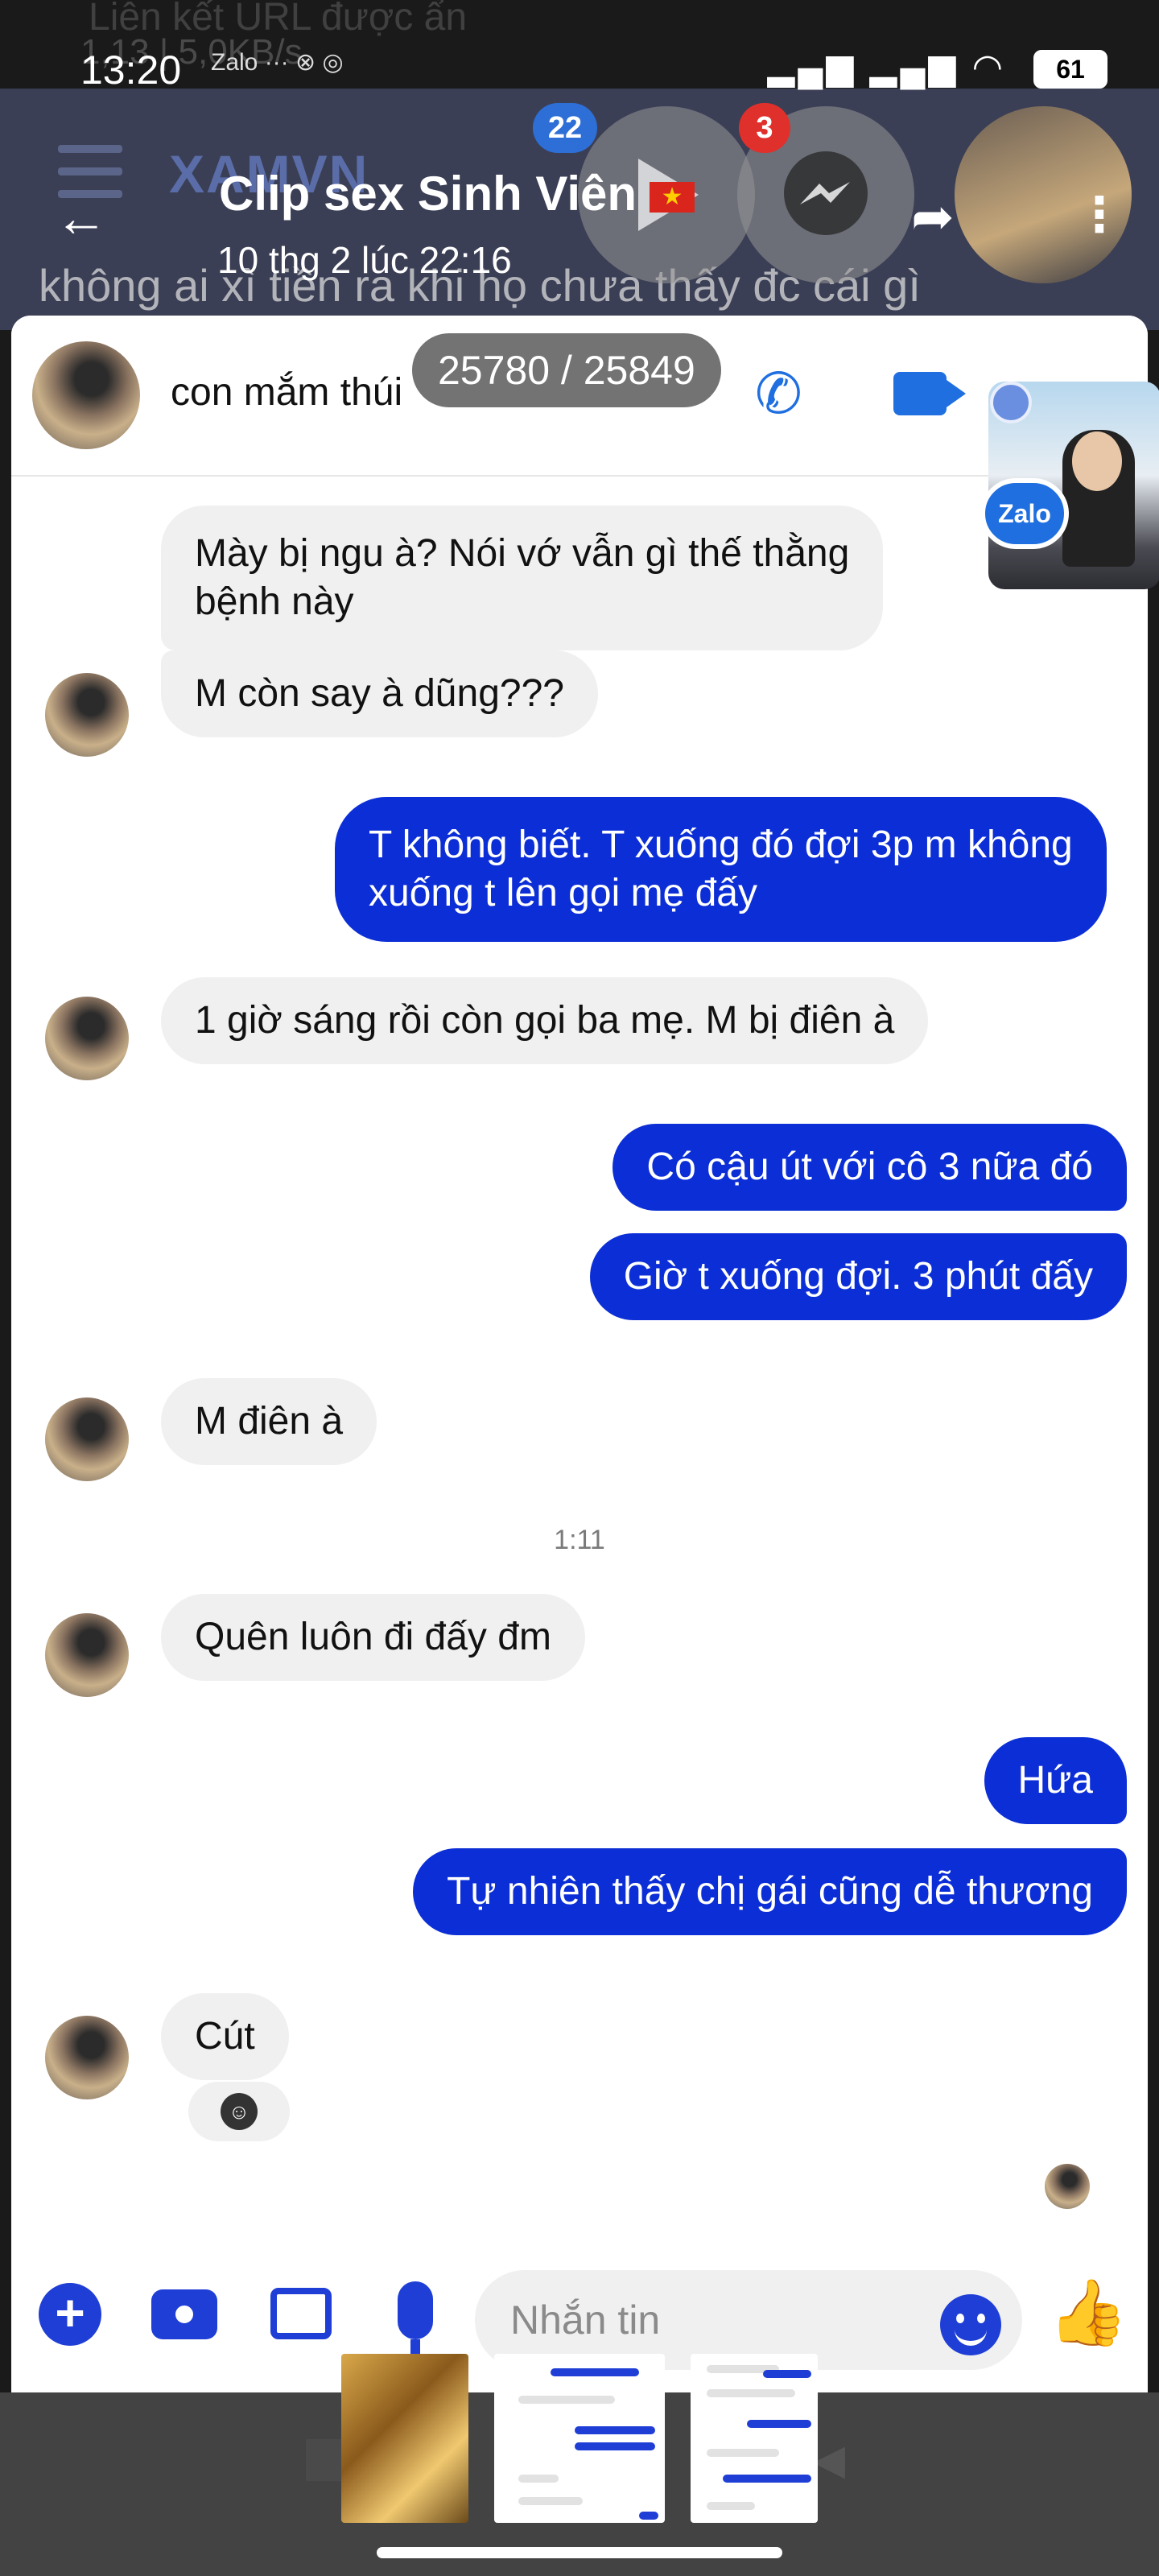 The image size is (1159, 2576). I want to click on messenger-bubble-badge: 3, so click(764, 128).